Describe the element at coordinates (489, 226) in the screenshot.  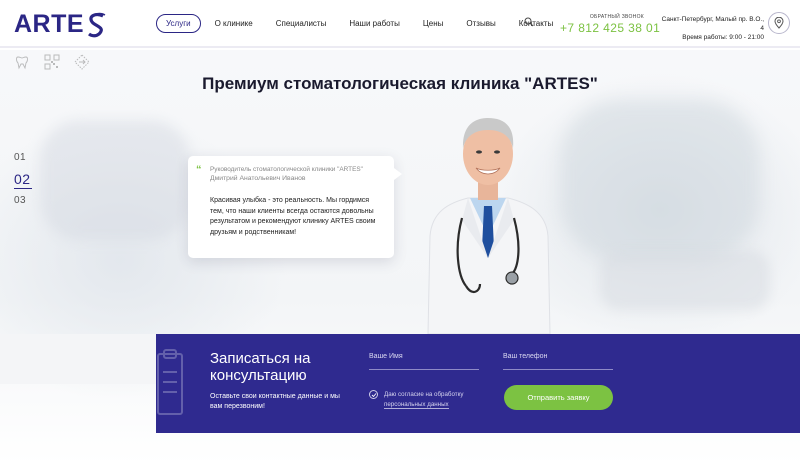
I see `doctor-photo` at that location.